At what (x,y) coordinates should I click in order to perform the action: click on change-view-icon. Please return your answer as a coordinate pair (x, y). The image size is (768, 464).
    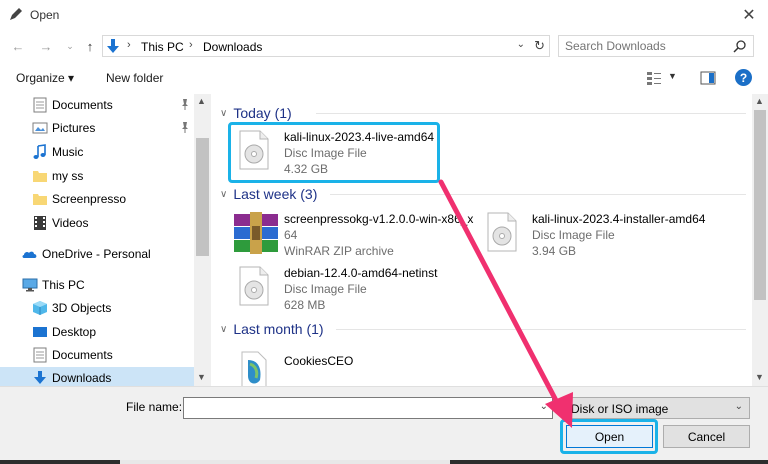
    Looking at the image, I should click on (654, 78).